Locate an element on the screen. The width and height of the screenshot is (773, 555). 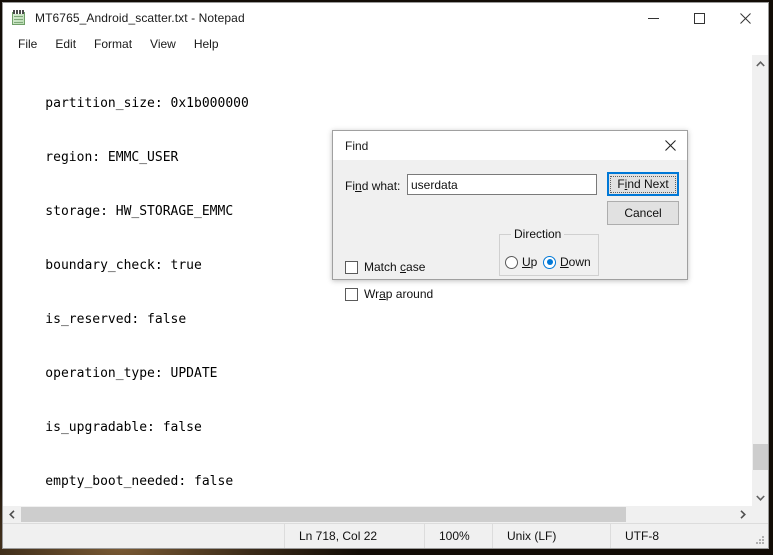
label-part: Fi is located at coordinates (350, 186).